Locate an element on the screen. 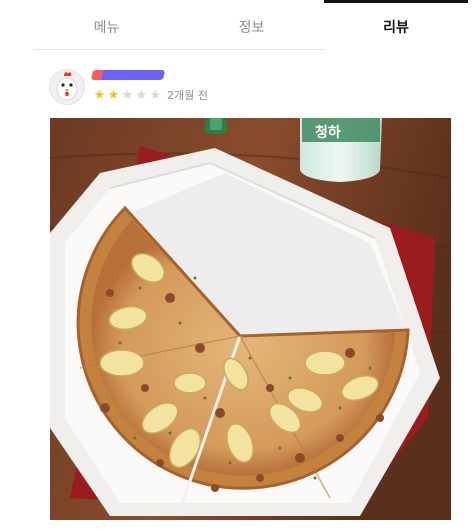 The width and height of the screenshot is (474, 529). tab-reviews: 리뷰 is located at coordinates (396, 25).